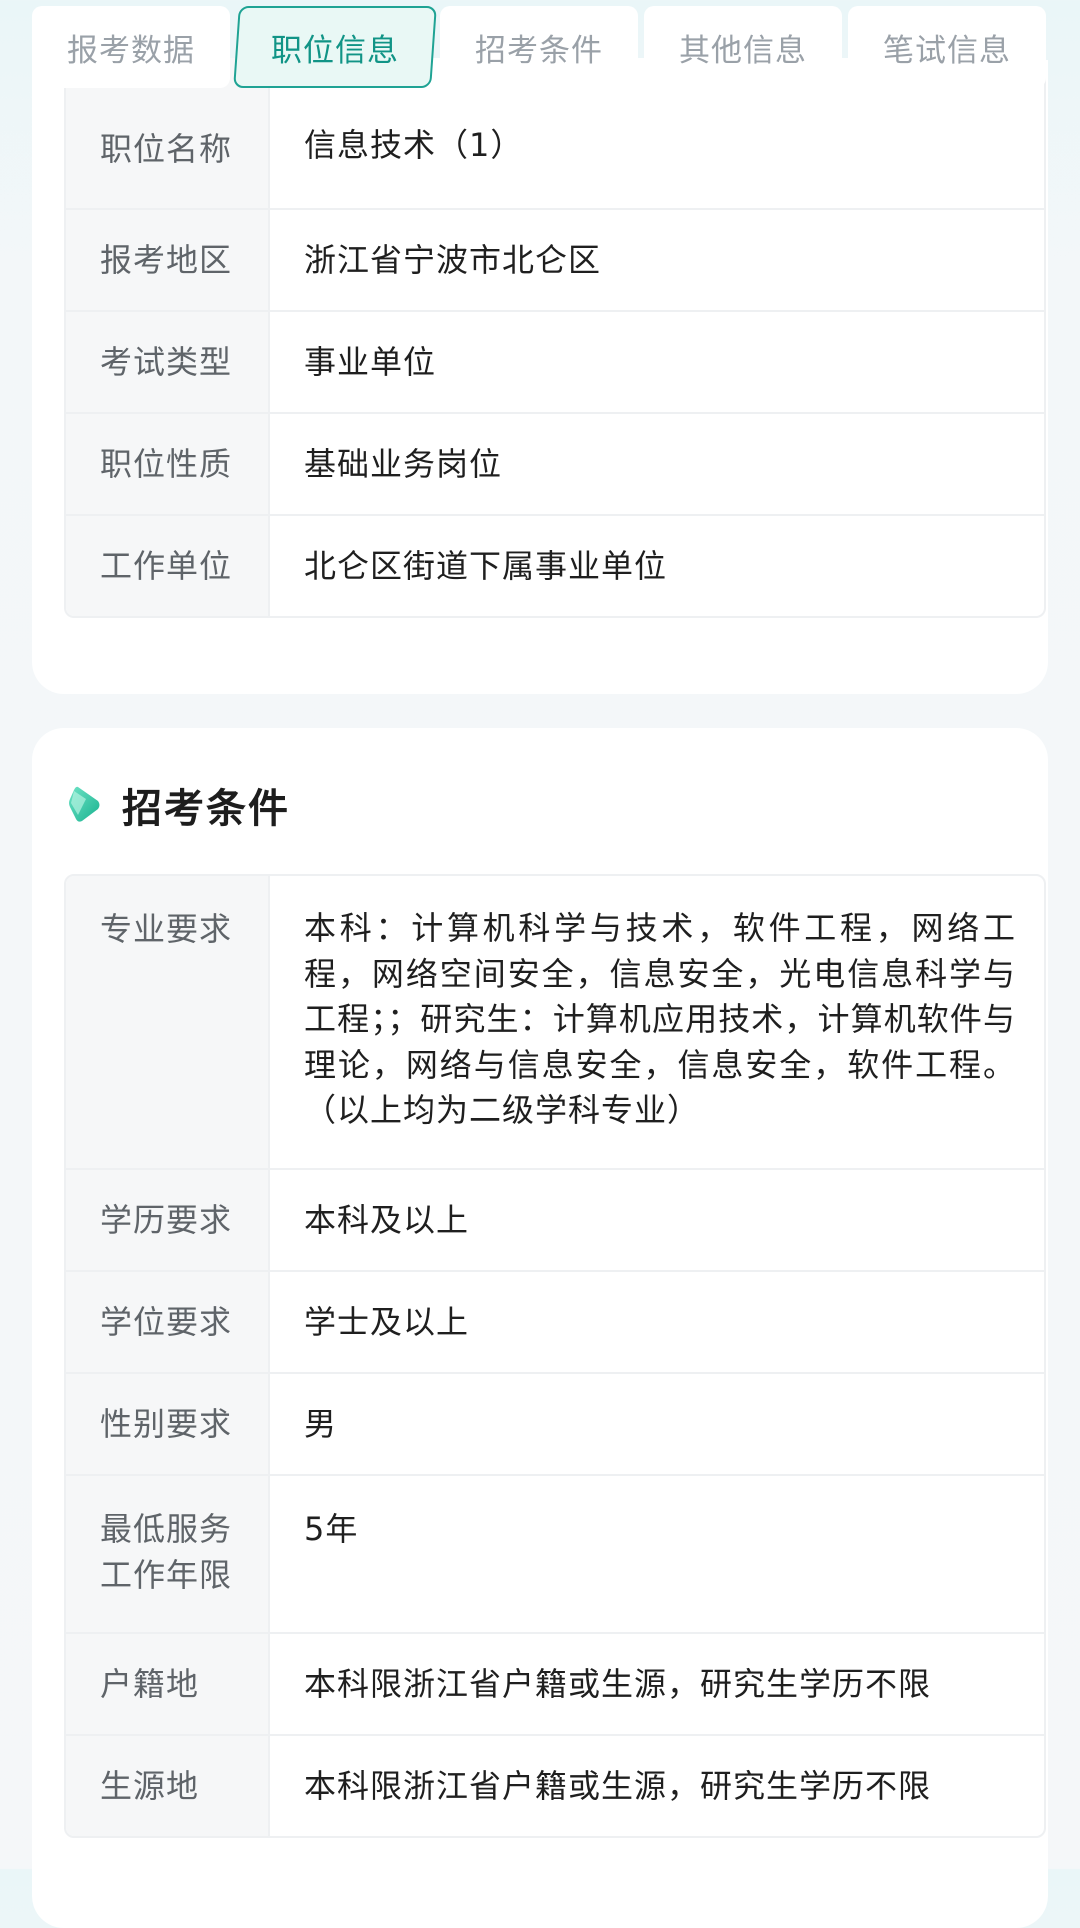 The height and width of the screenshot is (1928, 1080). Describe the element at coordinates (167, 1683) in the screenshot. I see `row-label: 户籍地` at that location.